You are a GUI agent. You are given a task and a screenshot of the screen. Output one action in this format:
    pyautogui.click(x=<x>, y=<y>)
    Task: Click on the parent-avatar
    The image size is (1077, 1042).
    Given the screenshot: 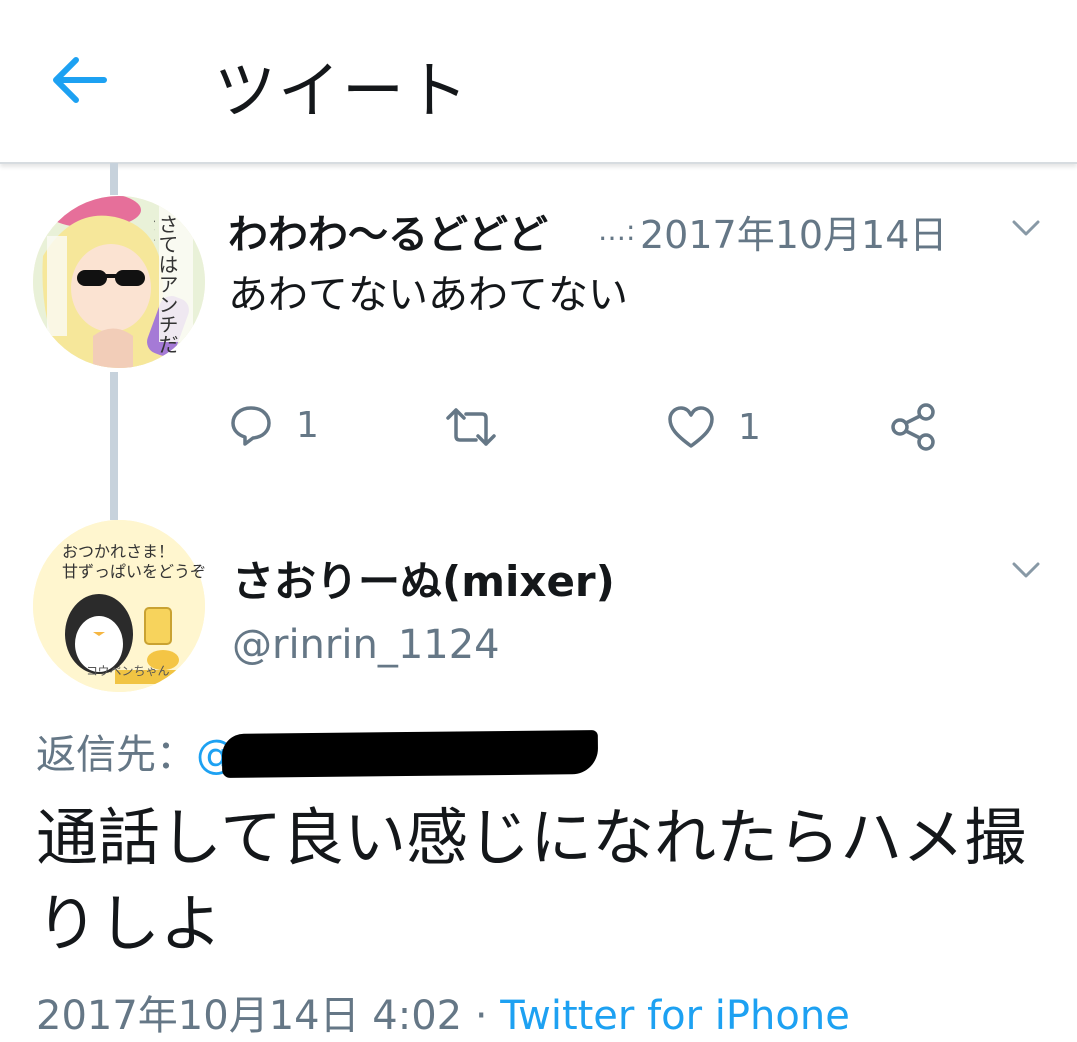 What is the action you would take?
    pyautogui.click(x=119, y=282)
    